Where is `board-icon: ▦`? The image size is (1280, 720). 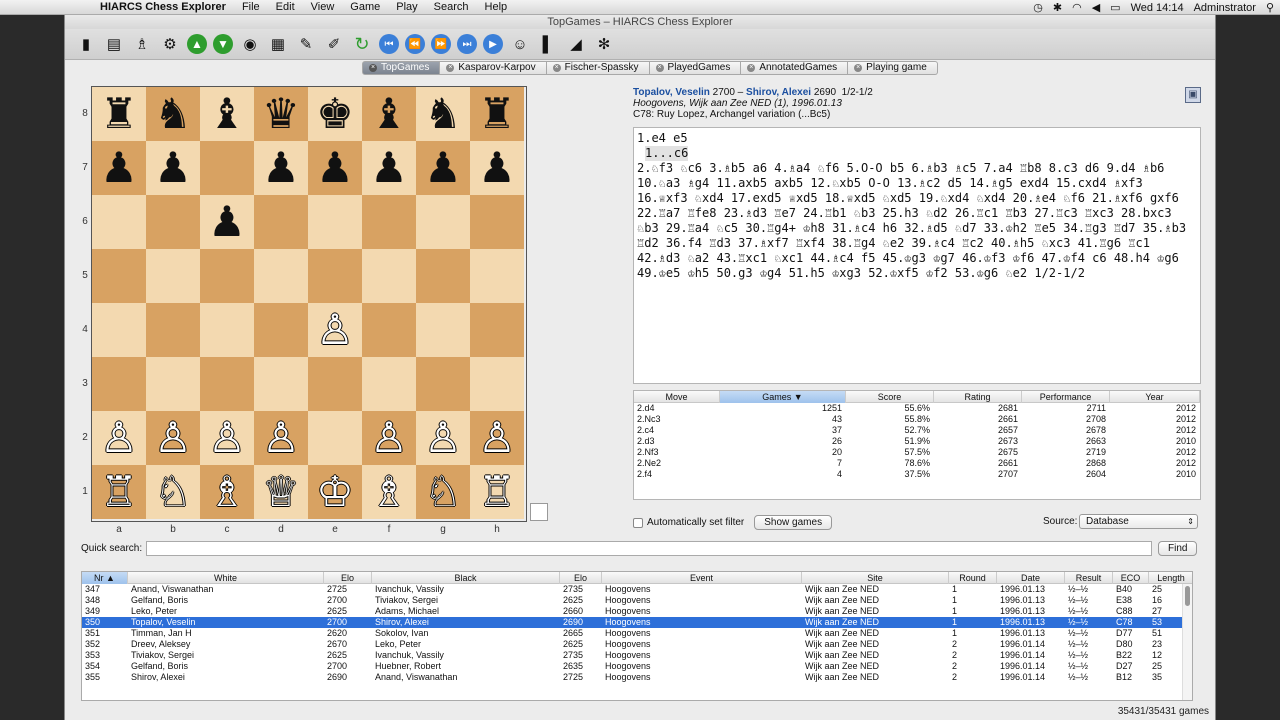 board-icon: ▦ is located at coordinates (278, 44).